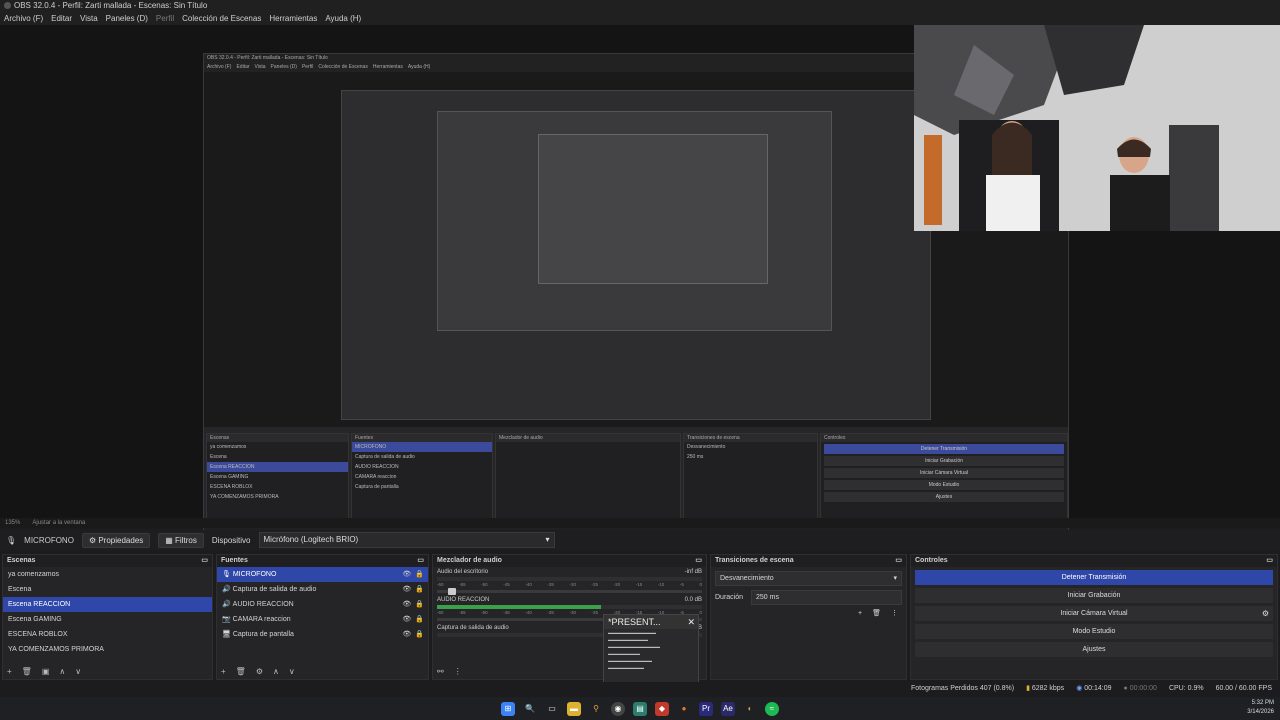 This screenshot has width=1280, height=720. Describe the element at coordinates (58, 523) in the screenshot. I see `zoom-fit: Ajustar a la ventana` at that location.